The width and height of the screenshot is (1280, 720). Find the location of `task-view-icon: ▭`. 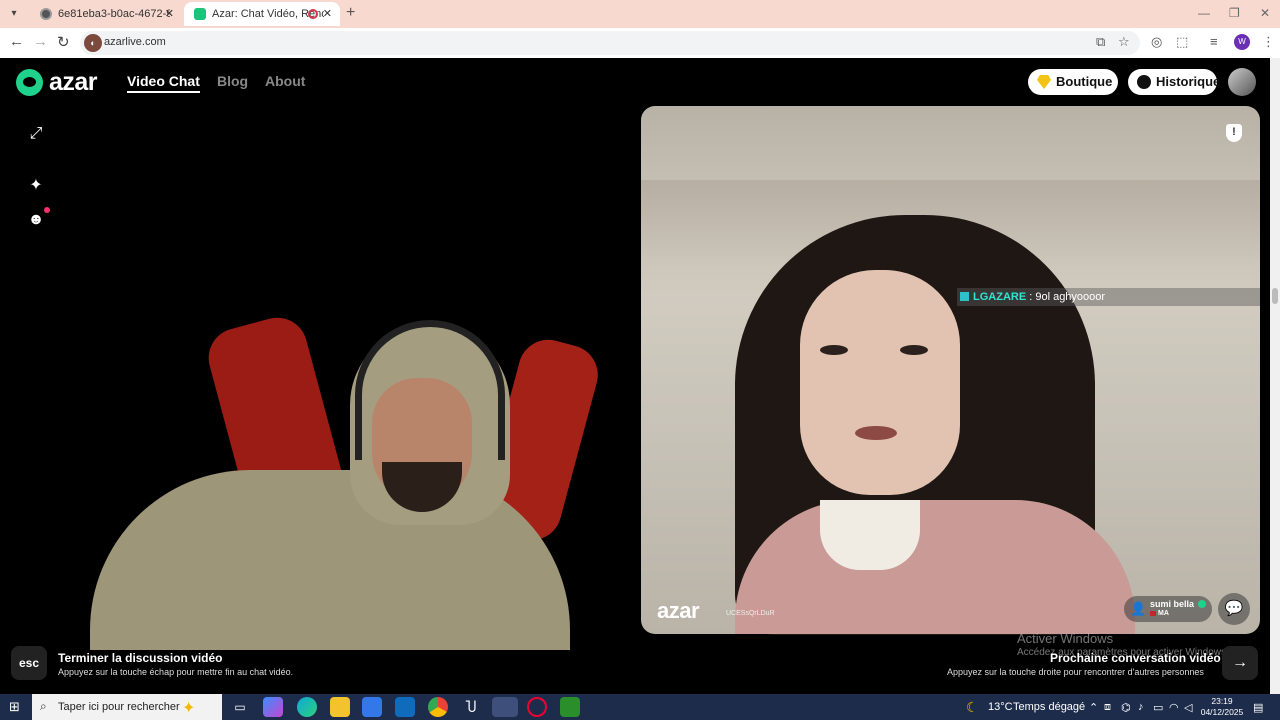

task-view-icon: ▭ is located at coordinates (240, 707).